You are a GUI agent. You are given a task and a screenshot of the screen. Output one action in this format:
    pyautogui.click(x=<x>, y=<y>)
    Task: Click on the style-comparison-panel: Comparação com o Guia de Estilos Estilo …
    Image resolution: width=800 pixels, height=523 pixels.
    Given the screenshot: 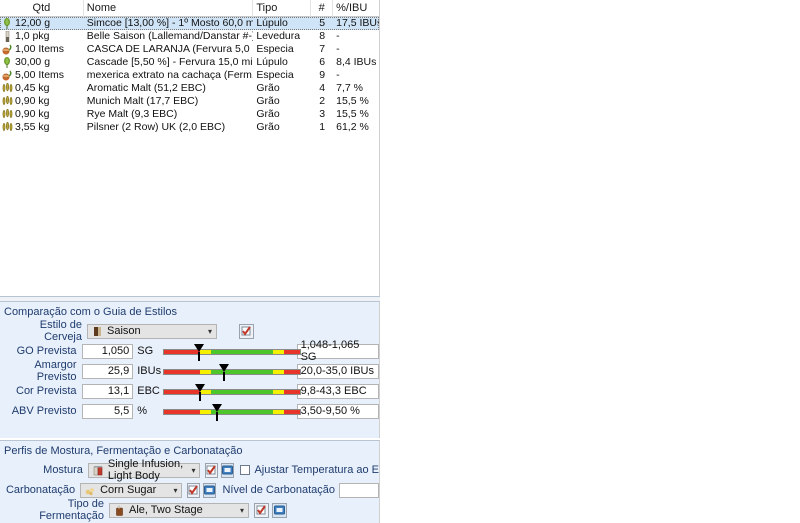 What is the action you would take?
    pyautogui.click(x=190, y=370)
    